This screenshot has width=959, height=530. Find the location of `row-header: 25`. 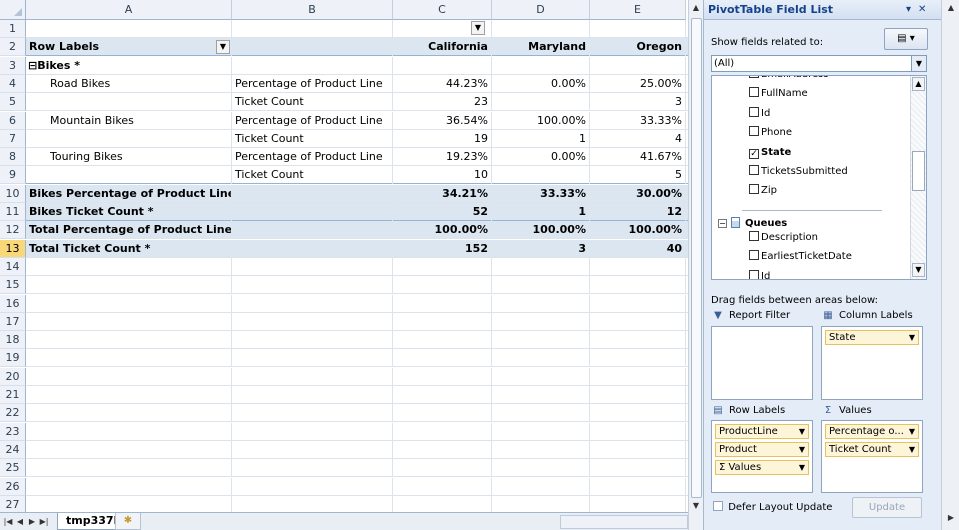

row-header: 25 is located at coordinates (13, 468).